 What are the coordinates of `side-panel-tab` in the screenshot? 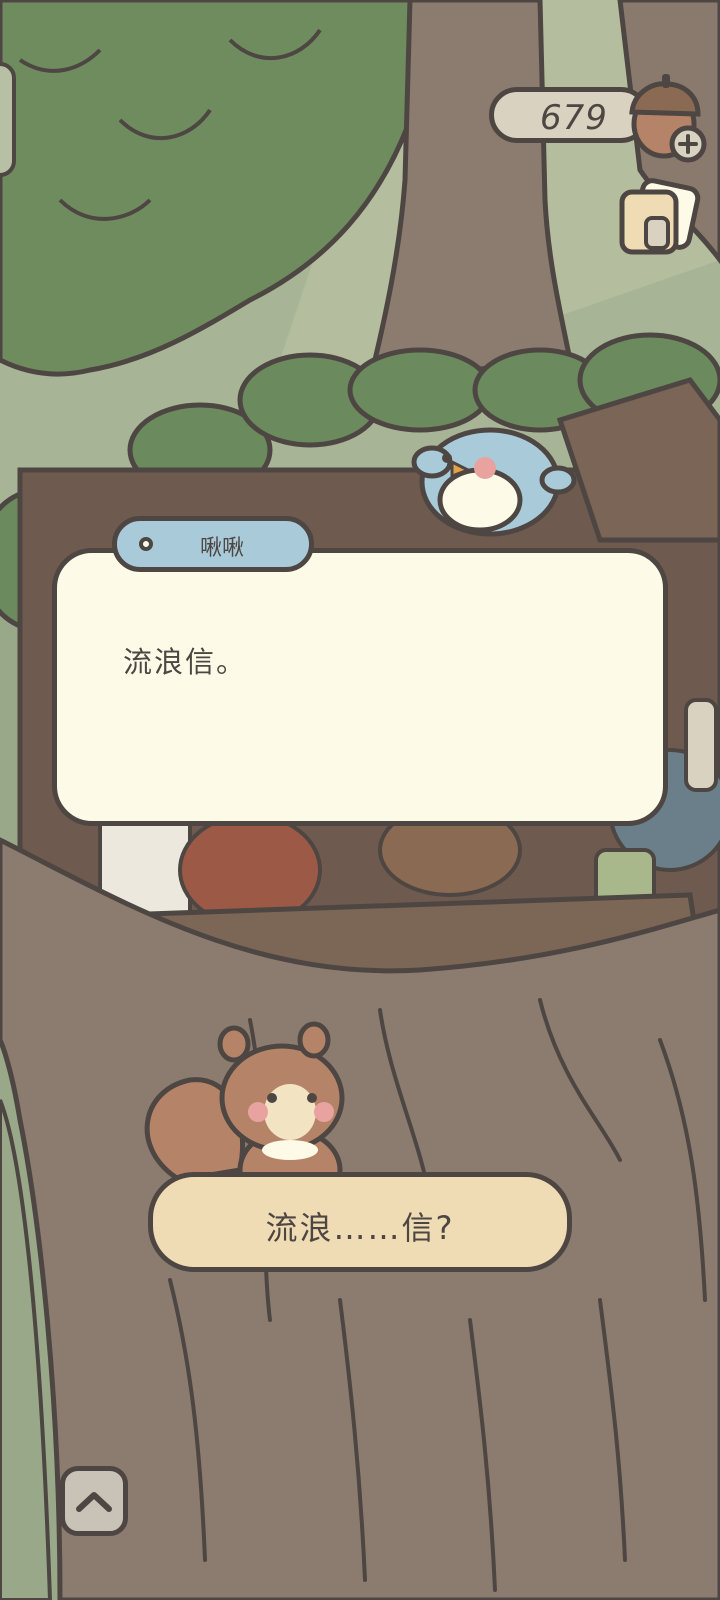 It's located at (8, 119).